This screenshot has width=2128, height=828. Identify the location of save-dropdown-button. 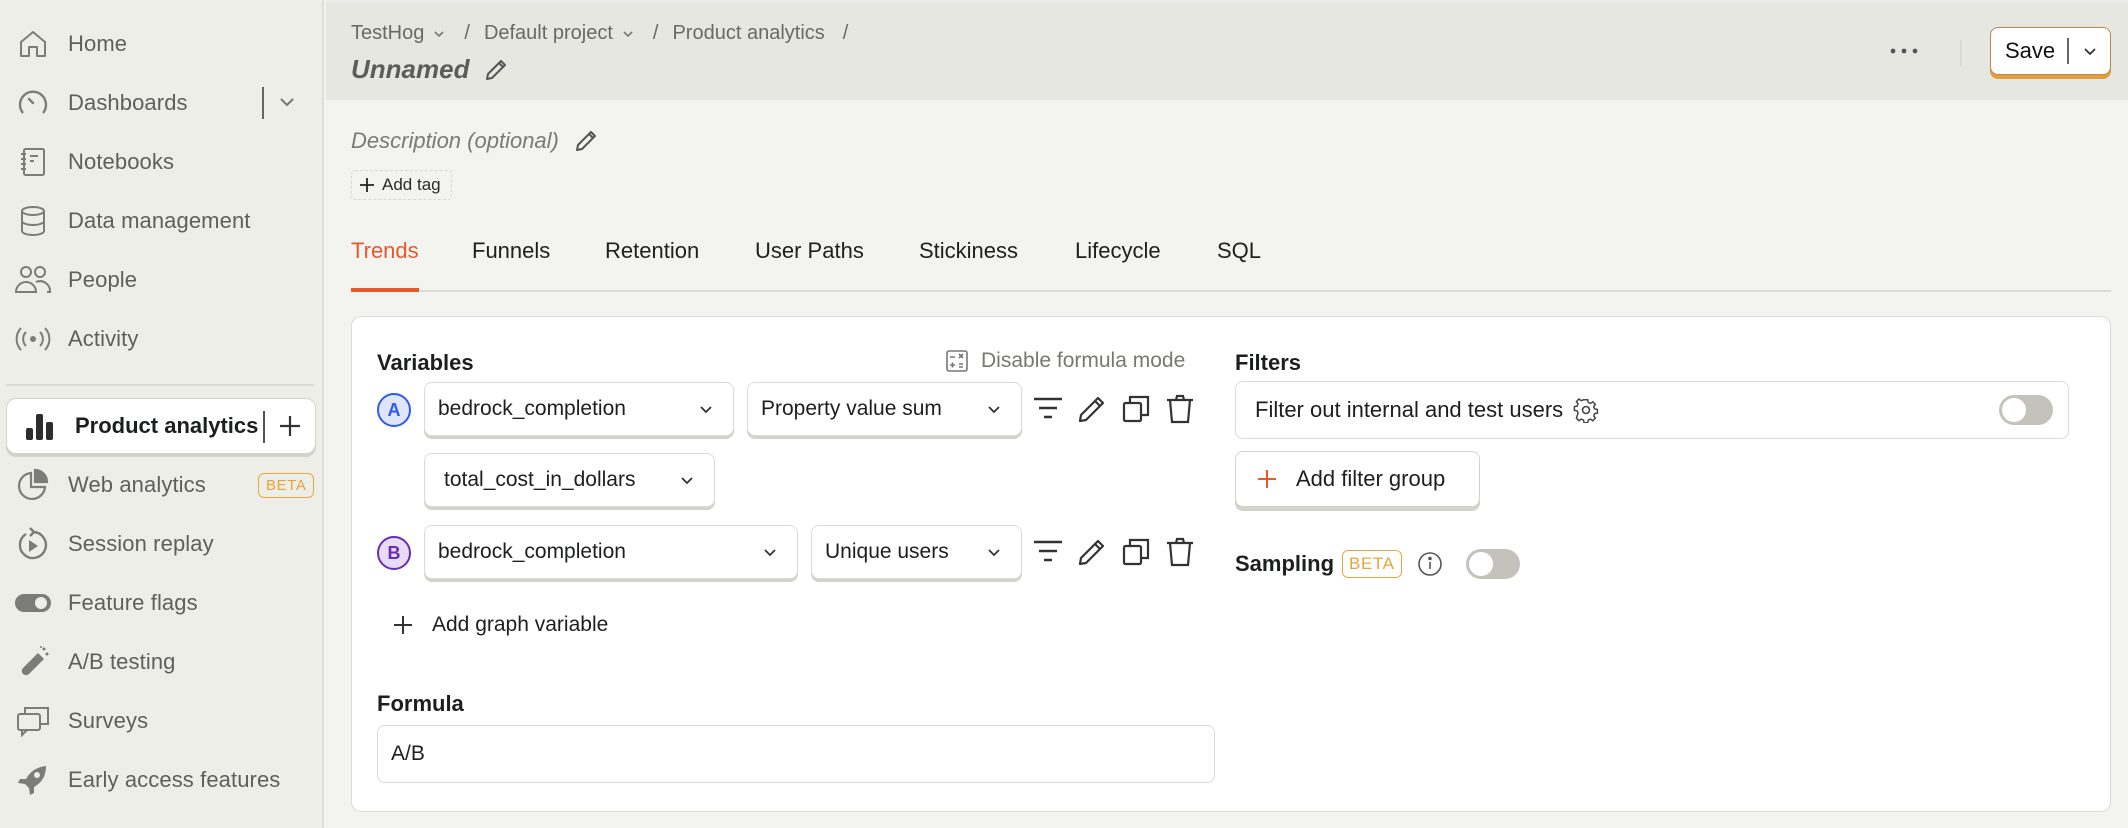
(2089, 51).